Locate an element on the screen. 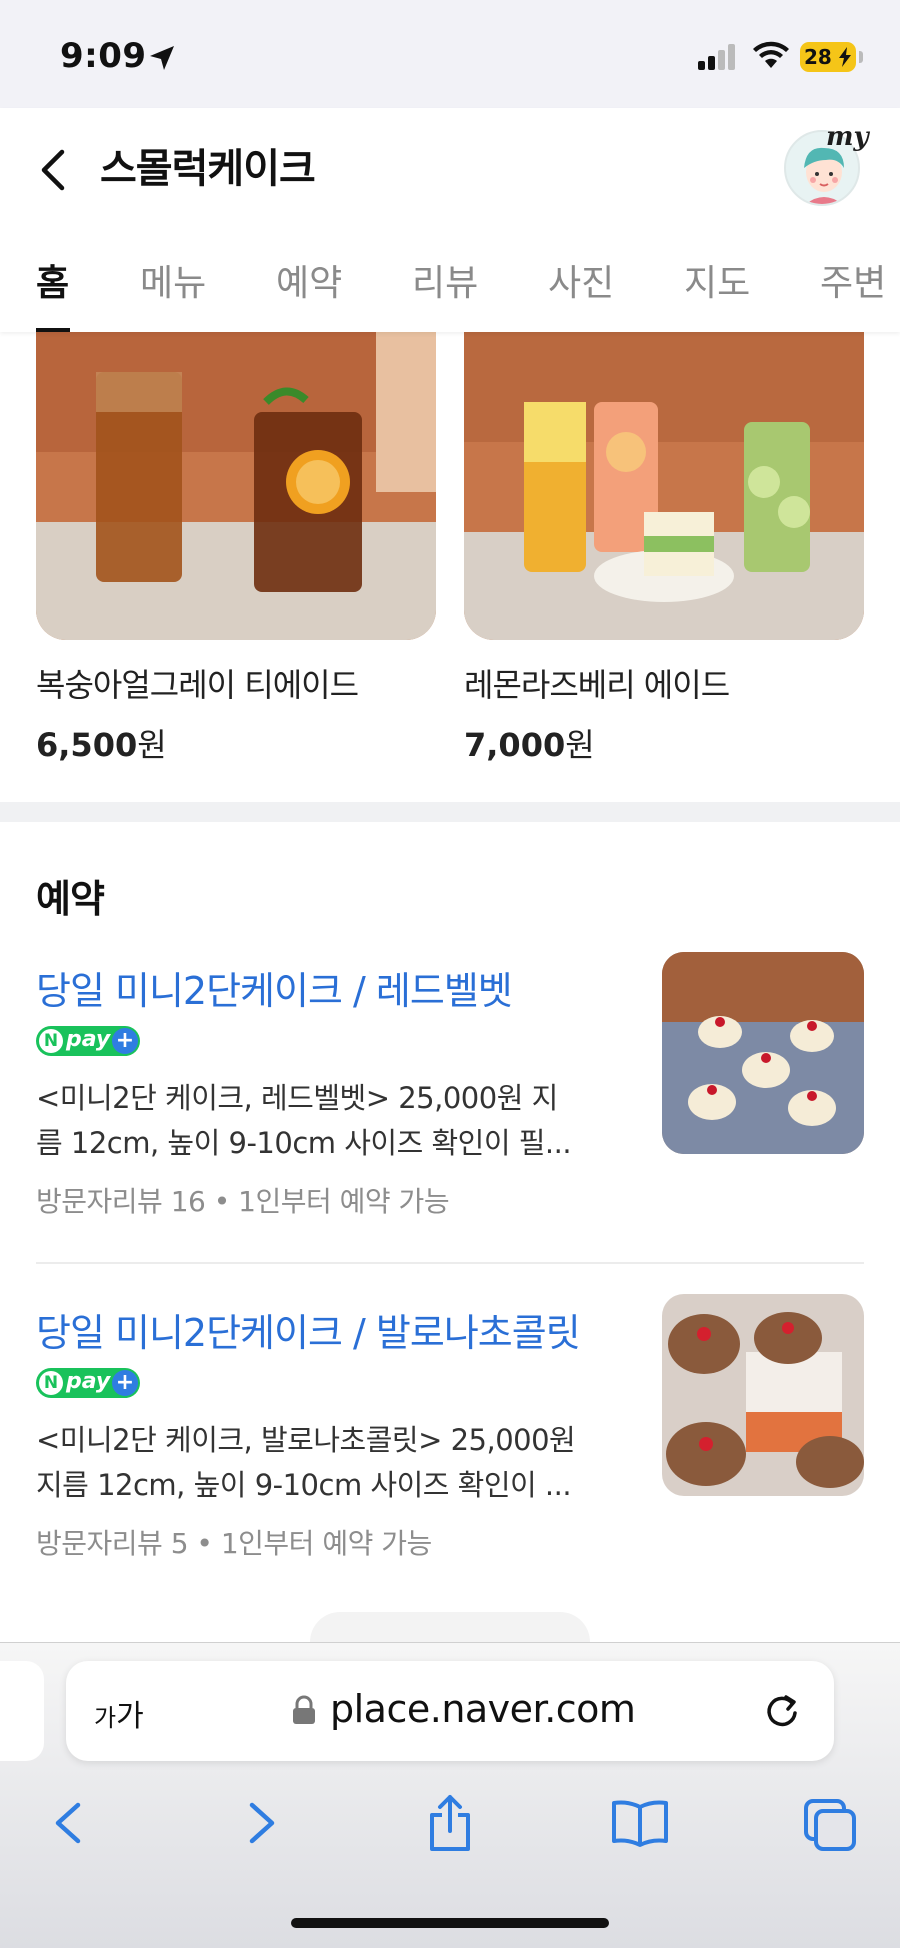  url-text: place.naver.com is located at coordinates (483, 1709).